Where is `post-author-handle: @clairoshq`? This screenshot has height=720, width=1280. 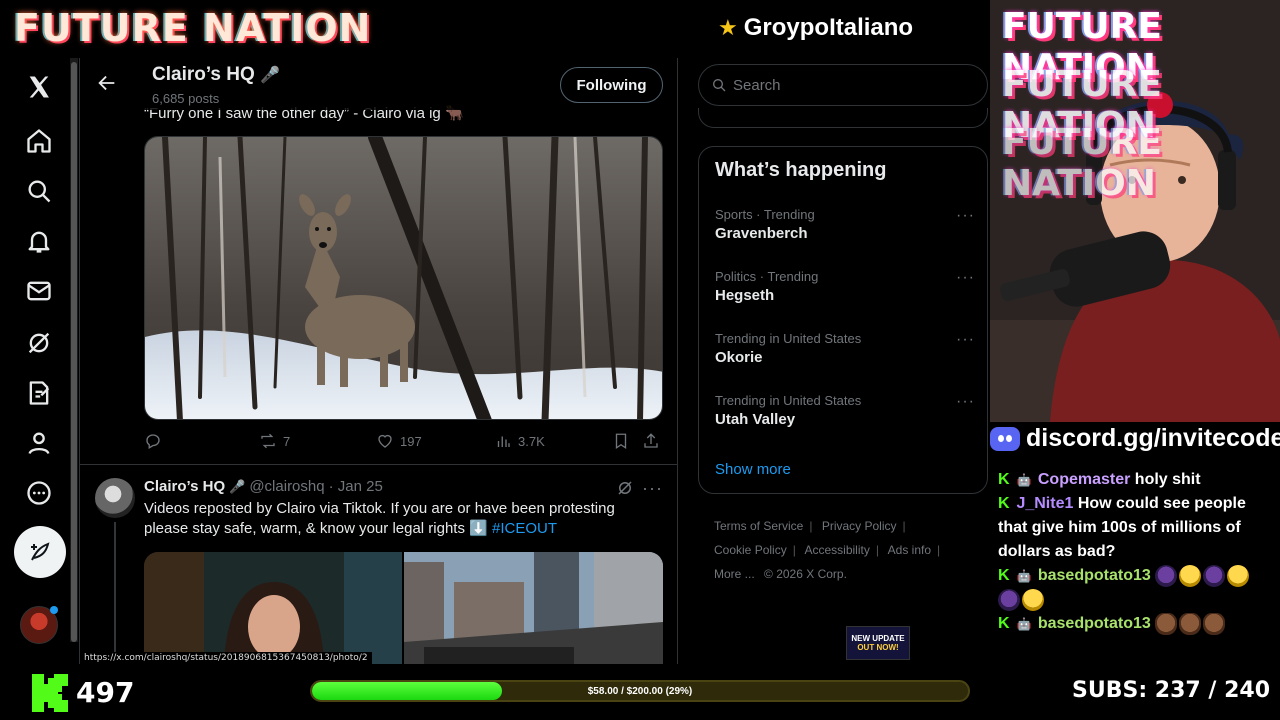
post-author-handle: @clairoshq is located at coordinates (286, 486).